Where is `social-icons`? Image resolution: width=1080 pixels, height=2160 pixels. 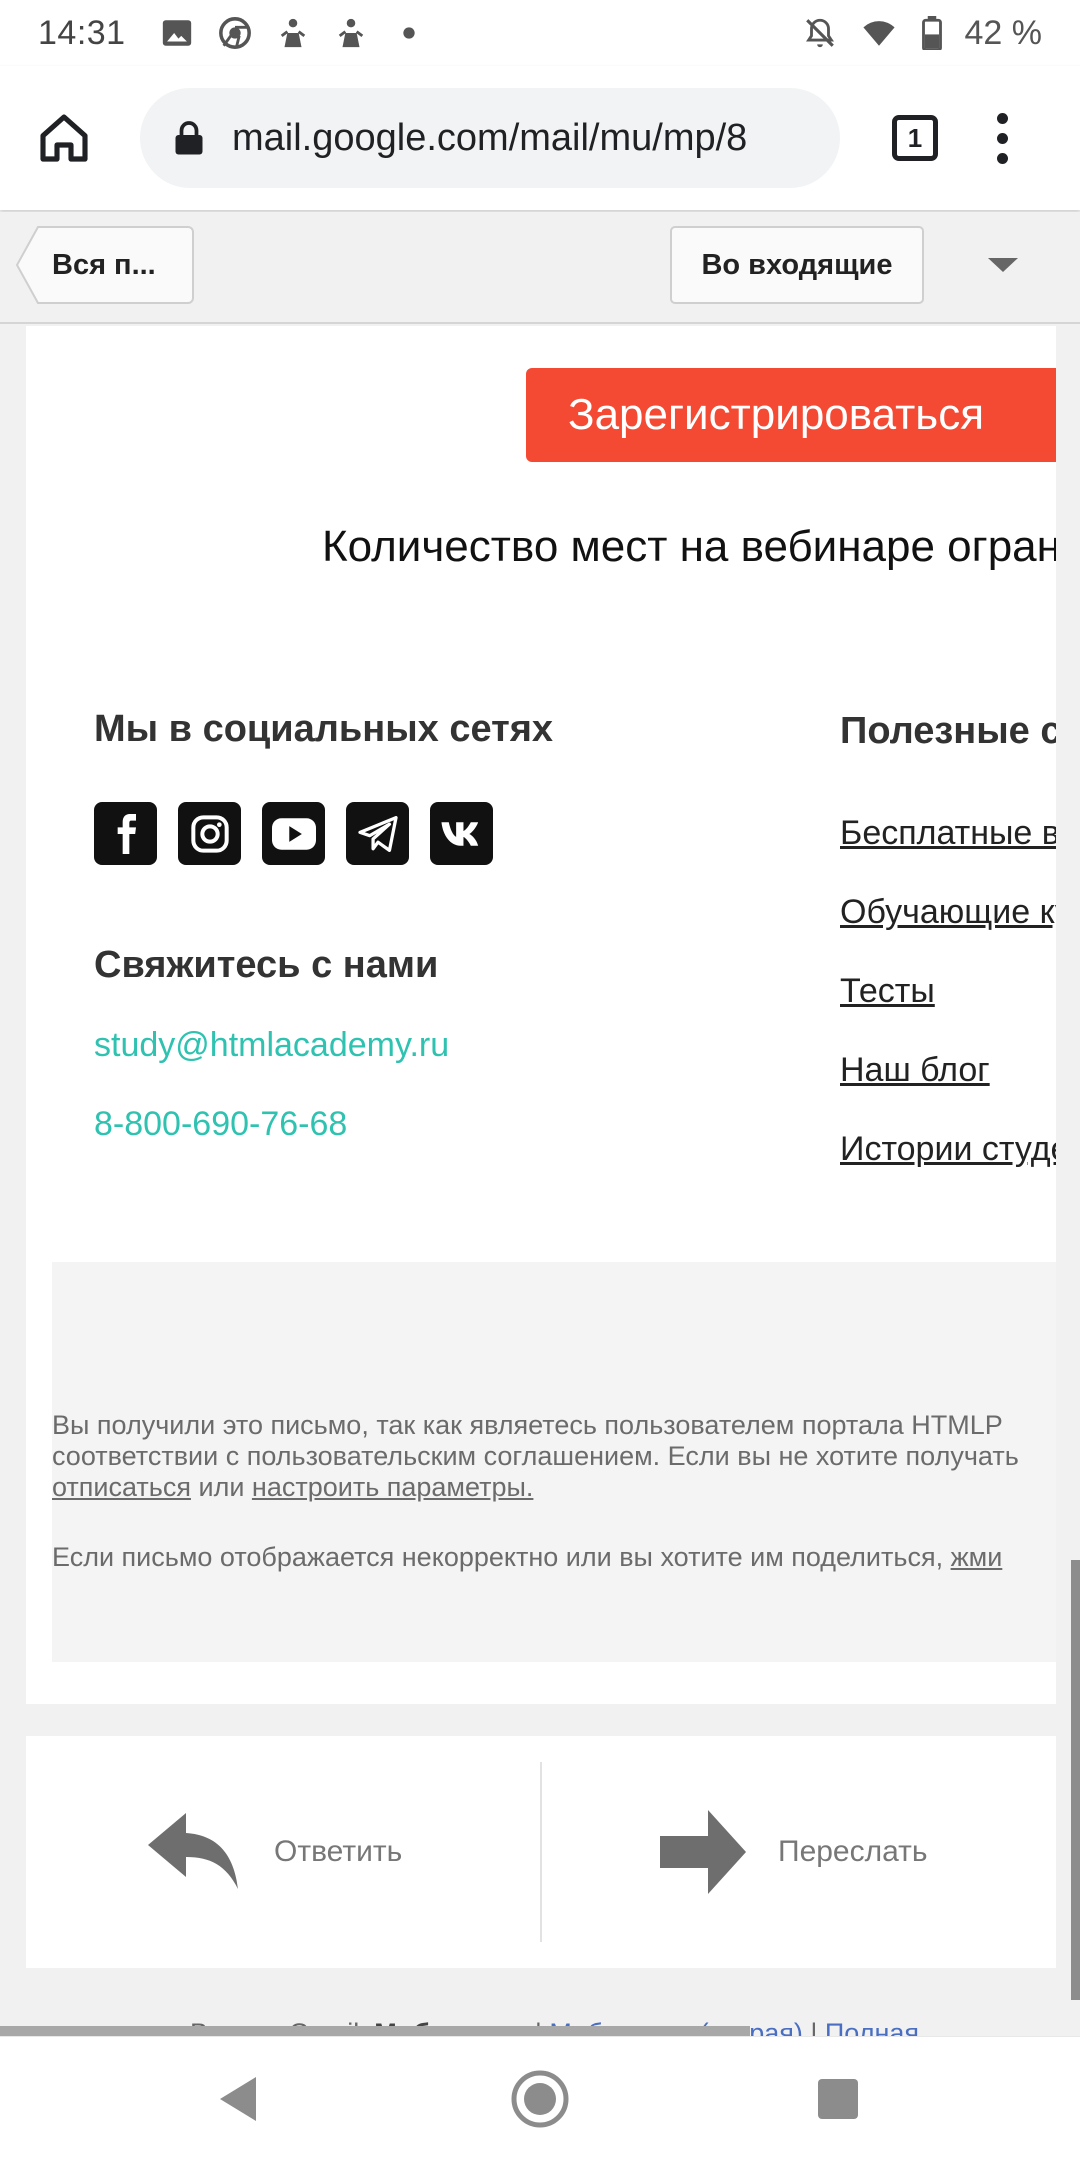 social-icons is located at coordinates (293, 833).